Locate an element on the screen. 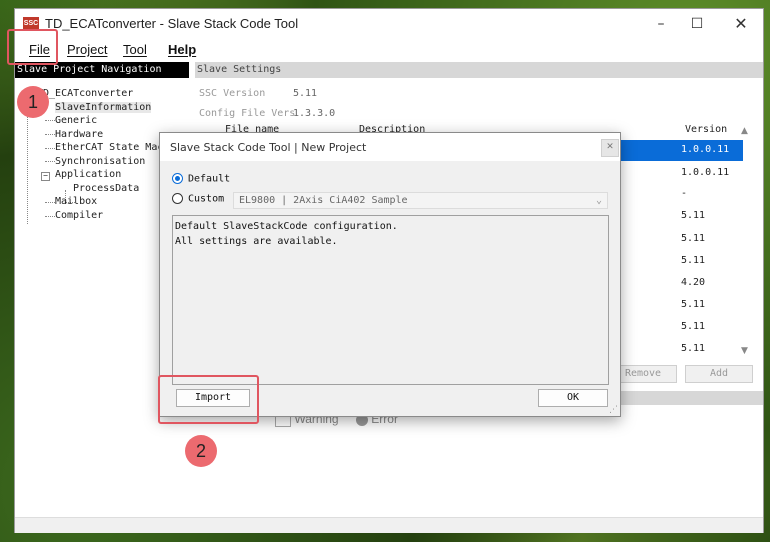  custom-config-value: EL9800 | 2Axis CiA402 Sample is located at coordinates (323, 200).